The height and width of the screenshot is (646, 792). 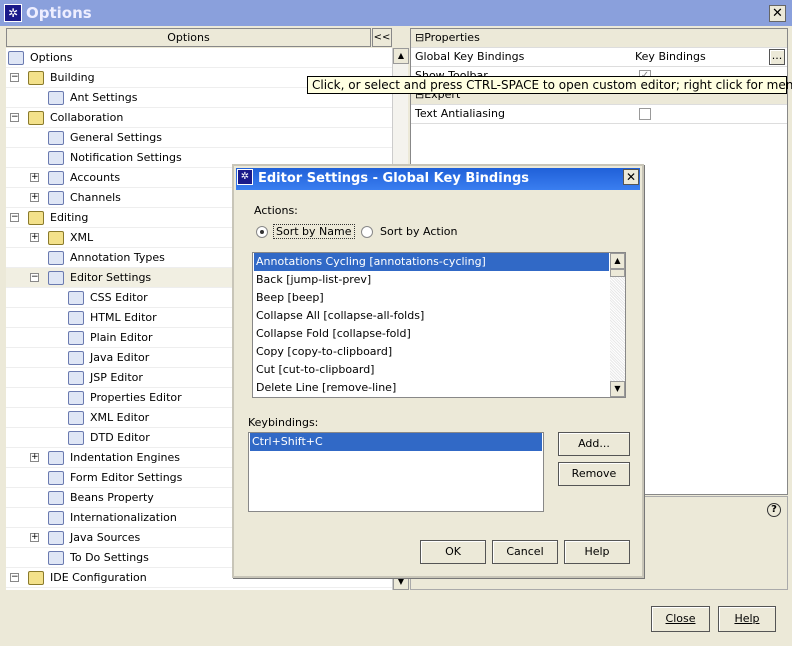 What do you see at coordinates (525, 552) in the screenshot?
I see `cancel-button: Cancel` at bounding box center [525, 552].